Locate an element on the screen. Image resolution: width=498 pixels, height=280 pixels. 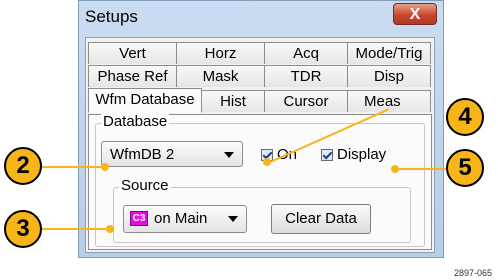
checkbox-checked-icon is located at coordinates (327, 154).